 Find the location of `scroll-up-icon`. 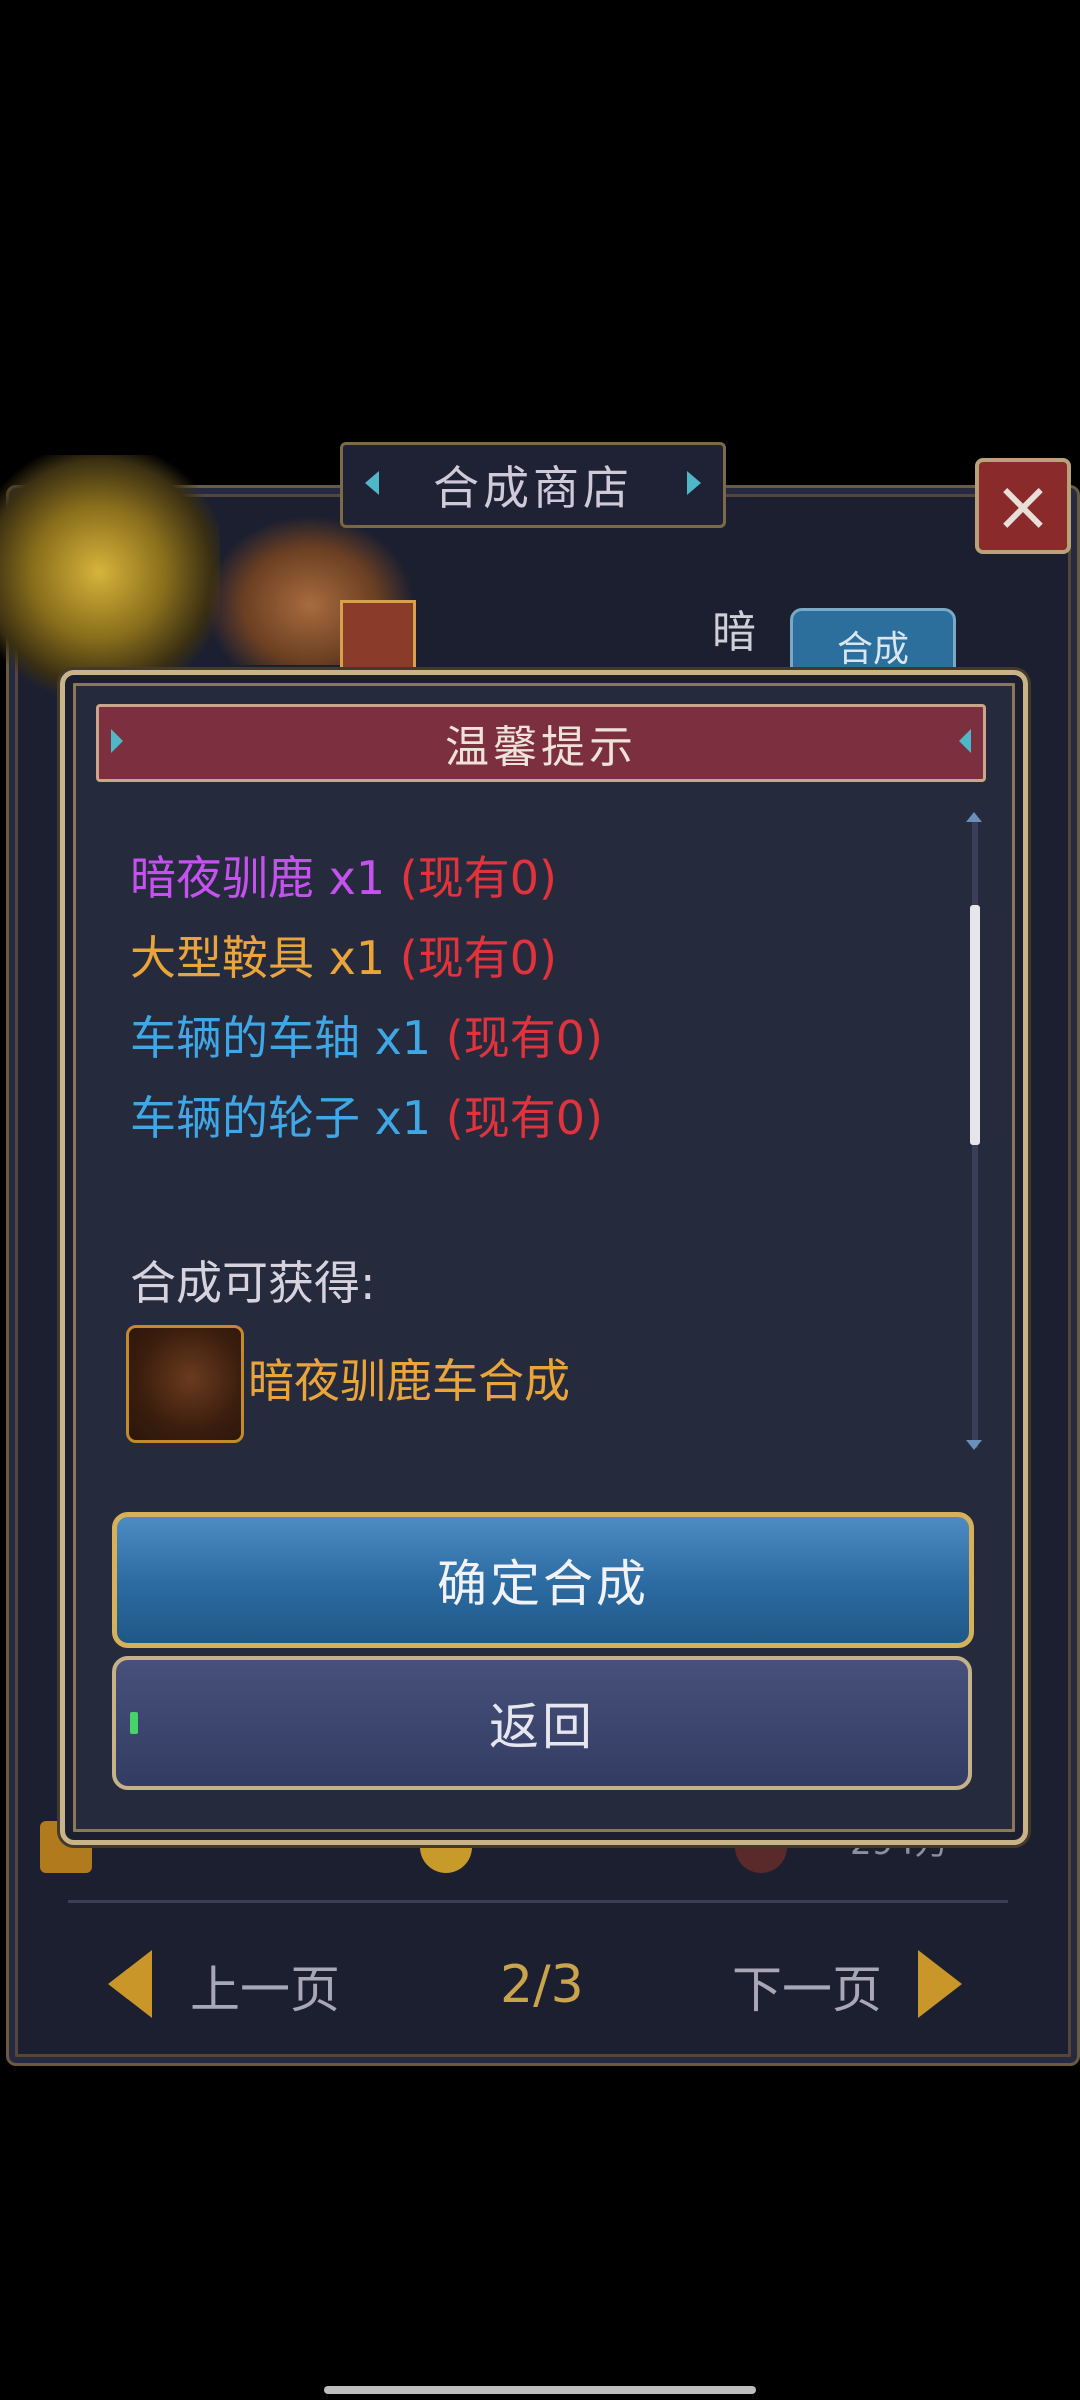

scroll-up-icon is located at coordinates (974, 817).